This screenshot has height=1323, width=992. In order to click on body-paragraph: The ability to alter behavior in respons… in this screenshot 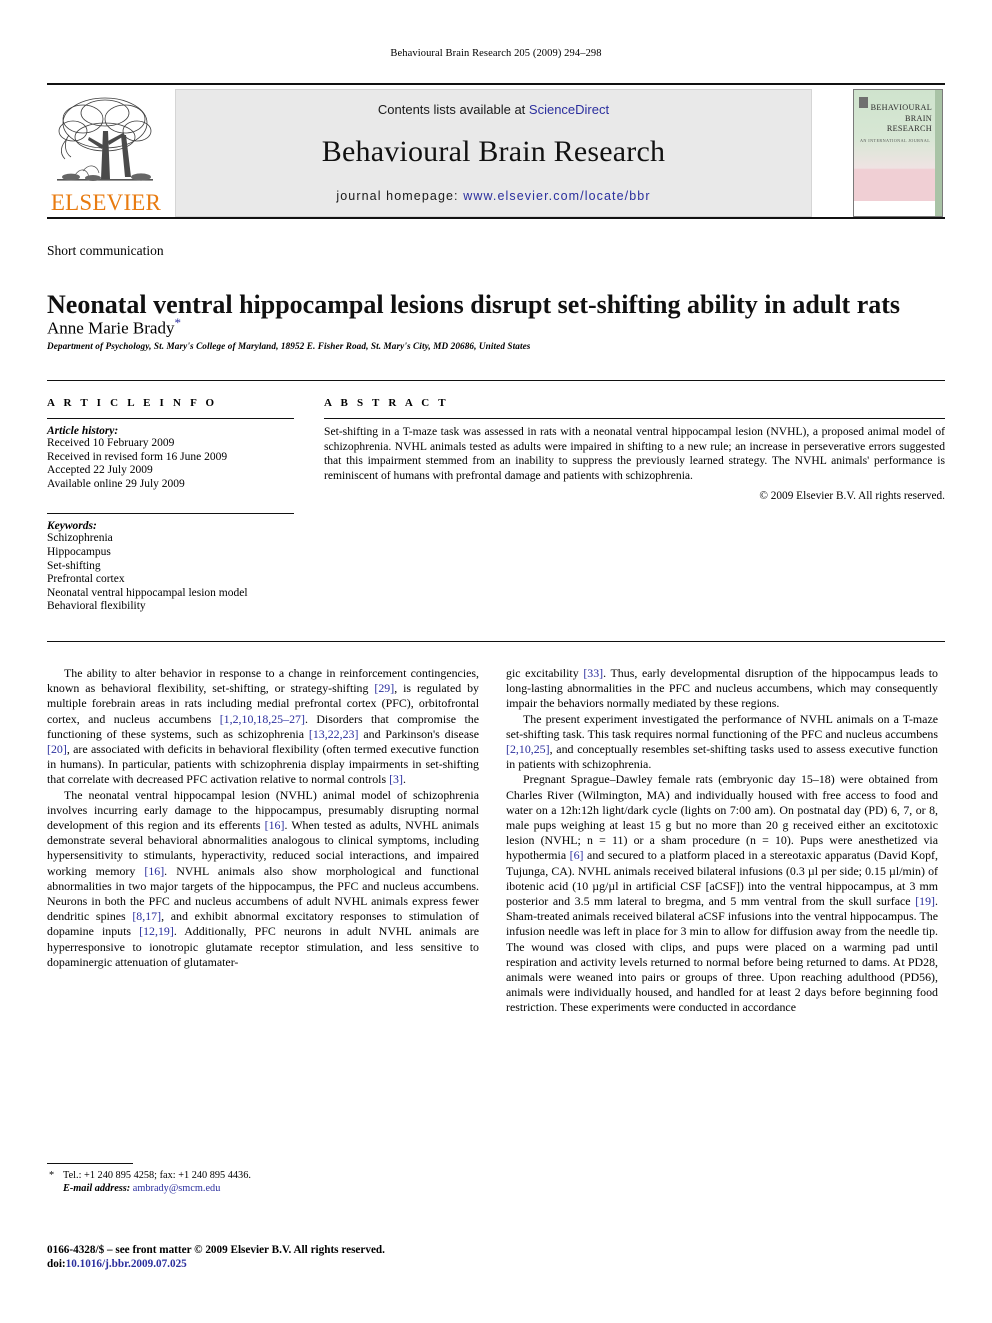, I will do `click(263, 726)`.